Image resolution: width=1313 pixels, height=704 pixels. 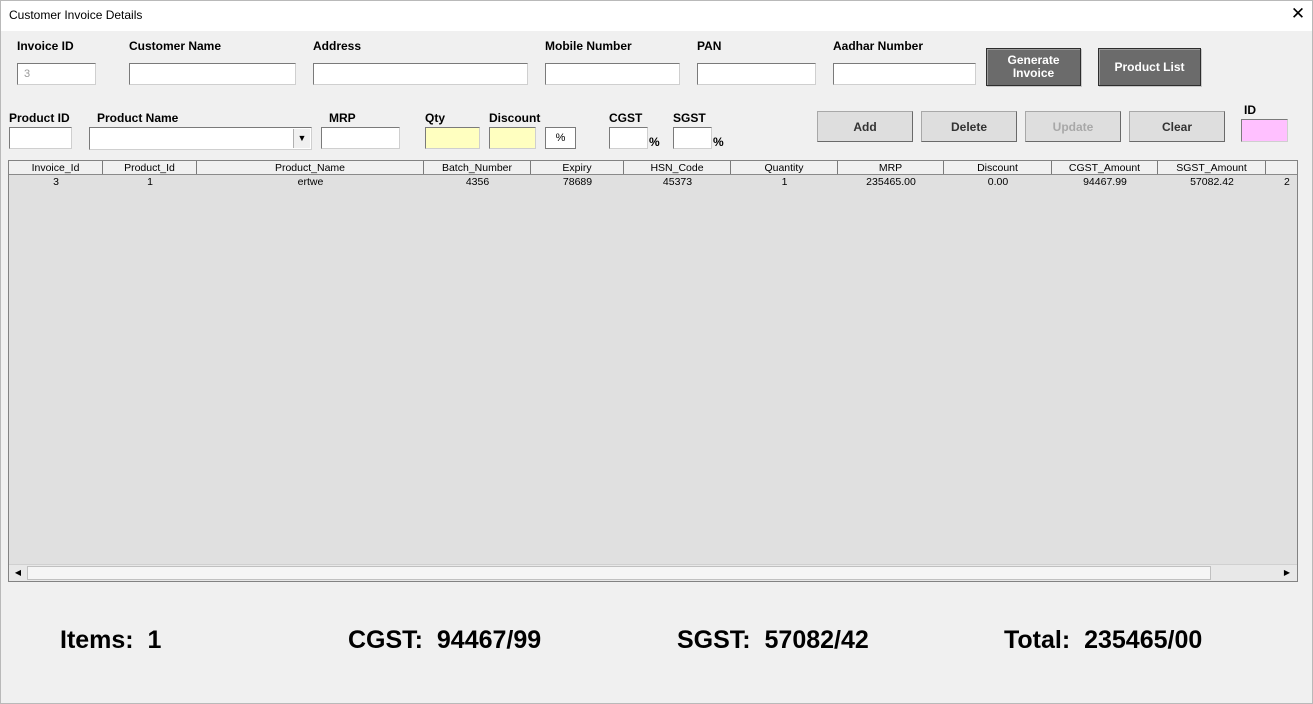 What do you see at coordinates (452, 138) in the screenshot?
I see `qty-field` at bounding box center [452, 138].